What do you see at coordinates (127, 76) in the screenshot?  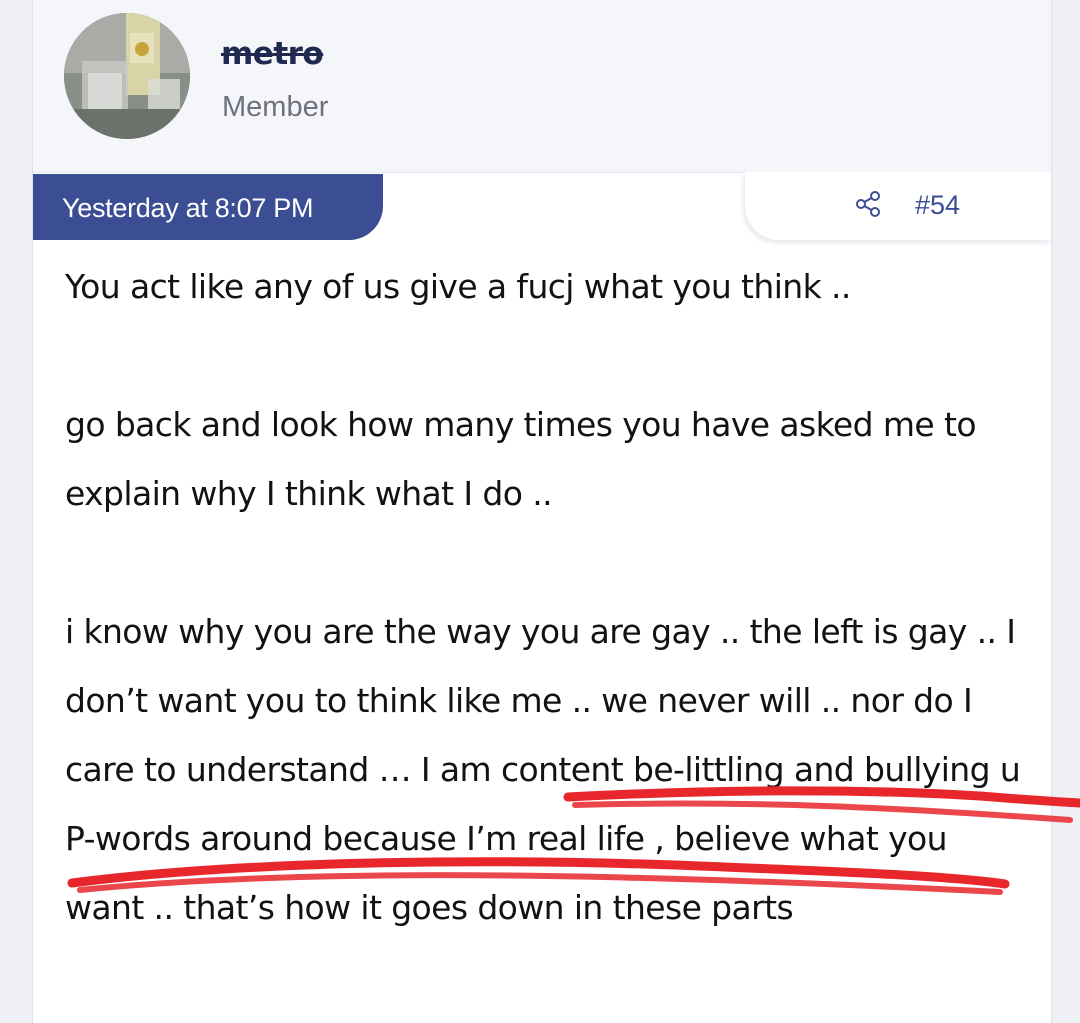 I see `avatar` at bounding box center [127, 76].